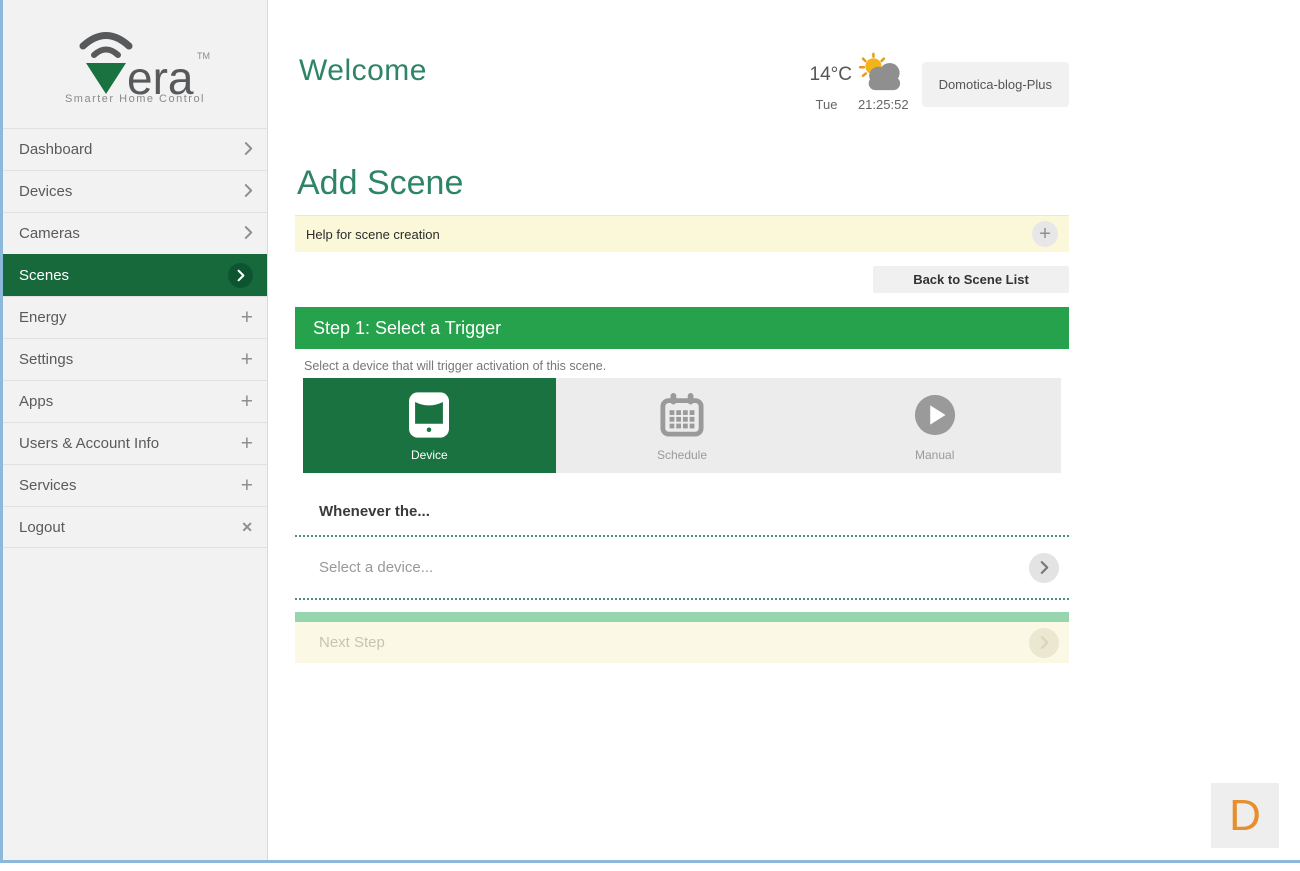 Image resolution: width=1300 pixels, height=871 pixels. What do you see at coordinates (682, 599) in the screenshot?
I see `dotted-divider` at bounding box center [682, 599].